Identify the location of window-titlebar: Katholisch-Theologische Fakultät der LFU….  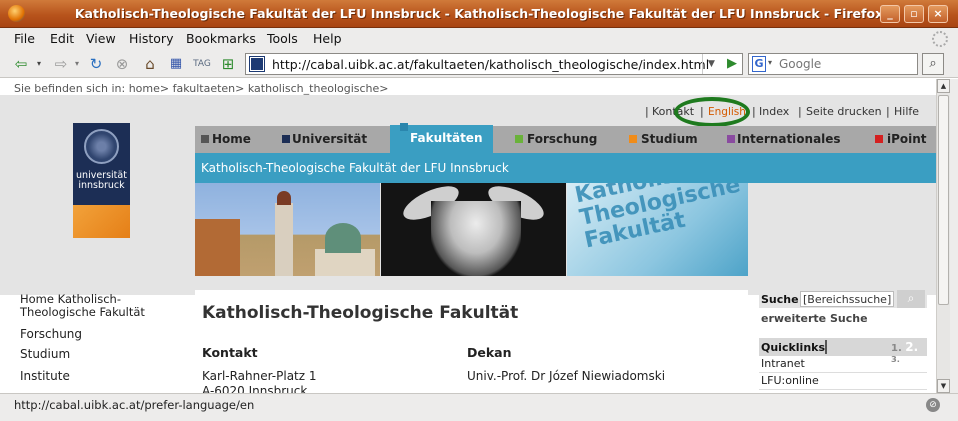
(479, 14).